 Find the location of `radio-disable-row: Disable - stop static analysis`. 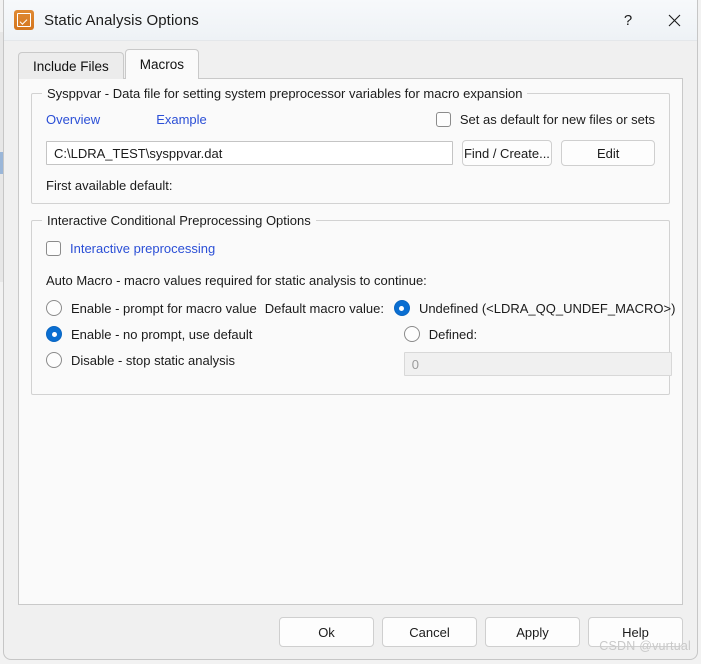

radio-disable-row: Disable - stop static analysis is located at coordinates (151, 360).